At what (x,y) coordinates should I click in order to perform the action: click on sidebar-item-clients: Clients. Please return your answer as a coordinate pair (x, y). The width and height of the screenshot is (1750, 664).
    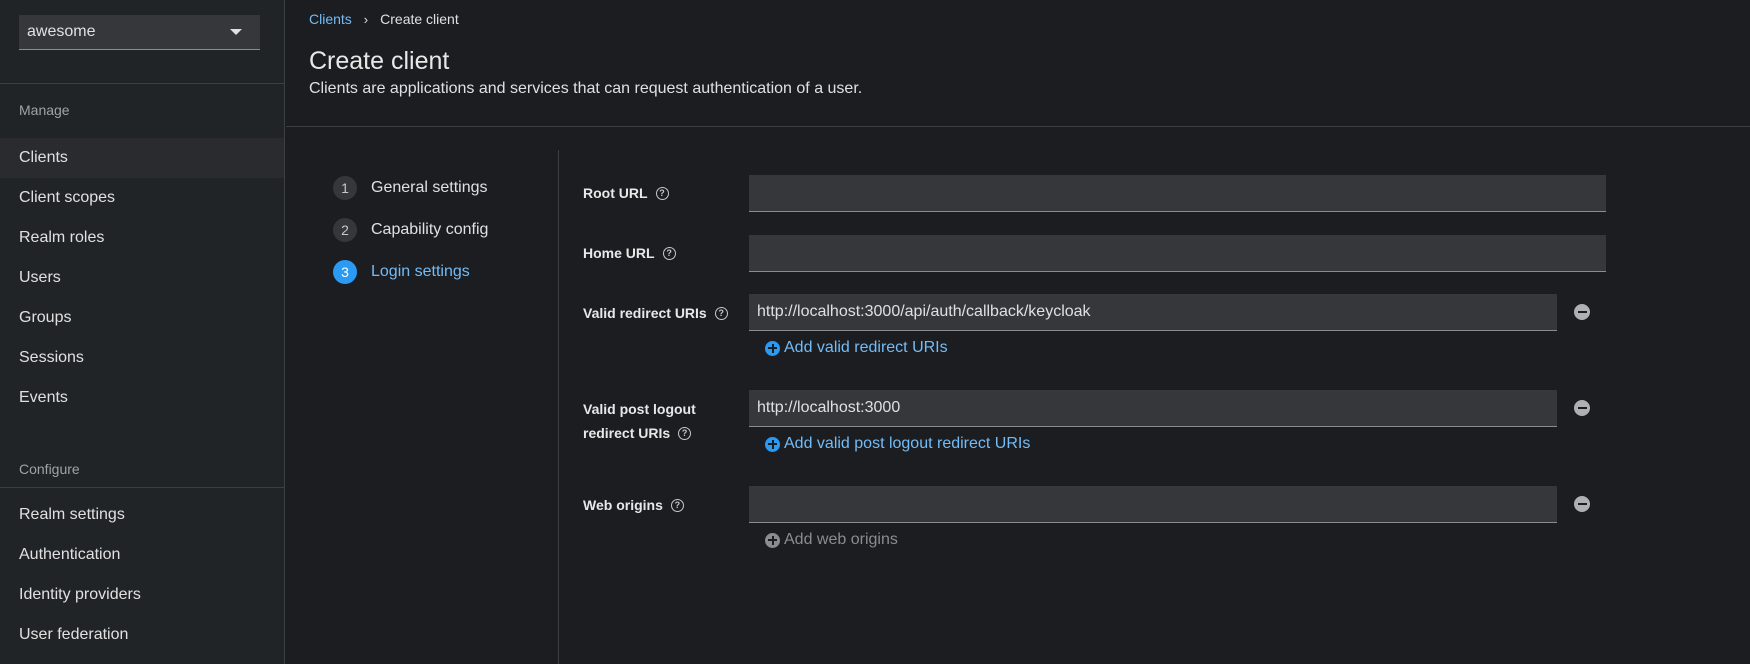
    Looking at the image, I should click on (142, 158).